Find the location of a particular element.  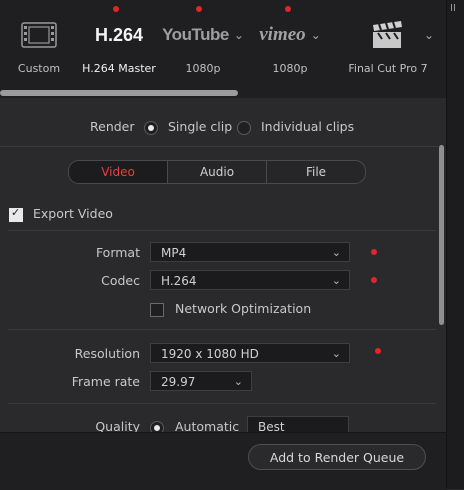

network-optimization-checkbox is located at coordinates (157, 309).